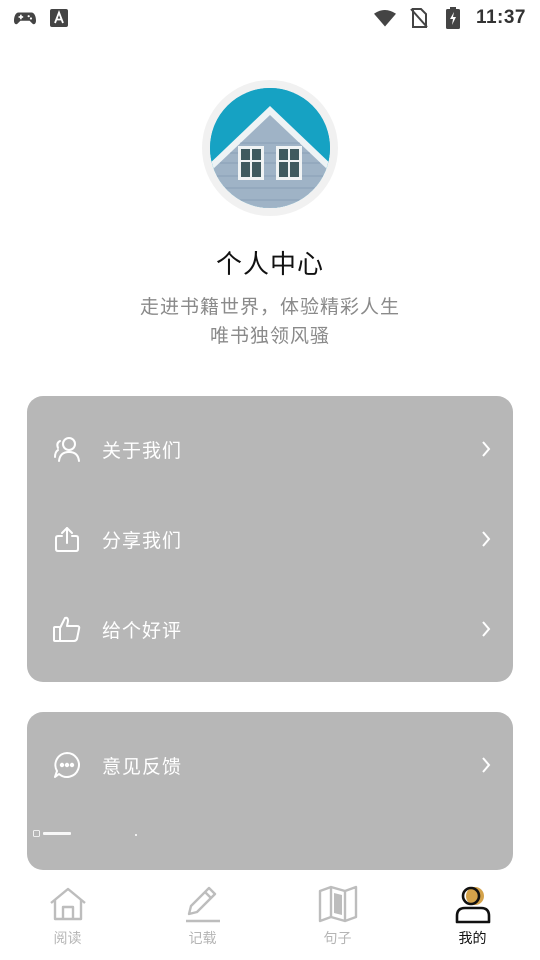 The height and width of the screenshot is (960, 540). What do you see at coordinates (67, 629) in the screenshot?
I see `thumbs-up-icon` at bounding box center [67, 629].